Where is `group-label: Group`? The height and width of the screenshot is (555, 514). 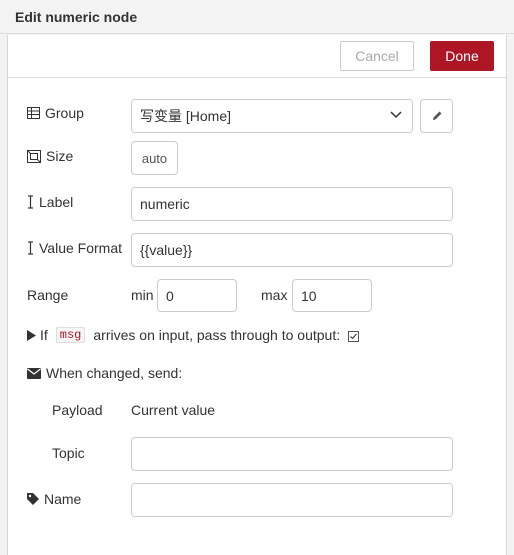 group-label: Group is located at coordinates (64, 113).